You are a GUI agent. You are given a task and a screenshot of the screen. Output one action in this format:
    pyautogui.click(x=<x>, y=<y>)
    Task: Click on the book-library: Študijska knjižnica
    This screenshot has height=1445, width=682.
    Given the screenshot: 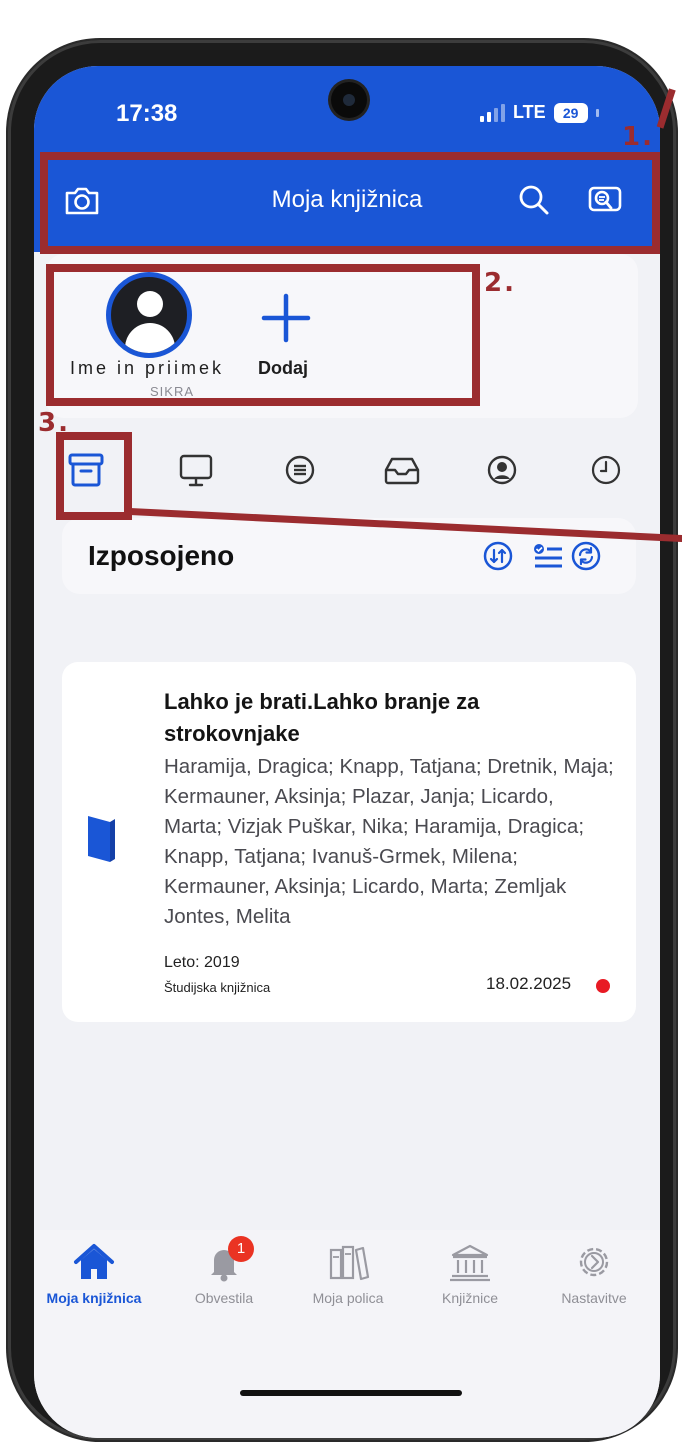 What is the action you would take?
    pyautogui.click(x=217, y=987)
    